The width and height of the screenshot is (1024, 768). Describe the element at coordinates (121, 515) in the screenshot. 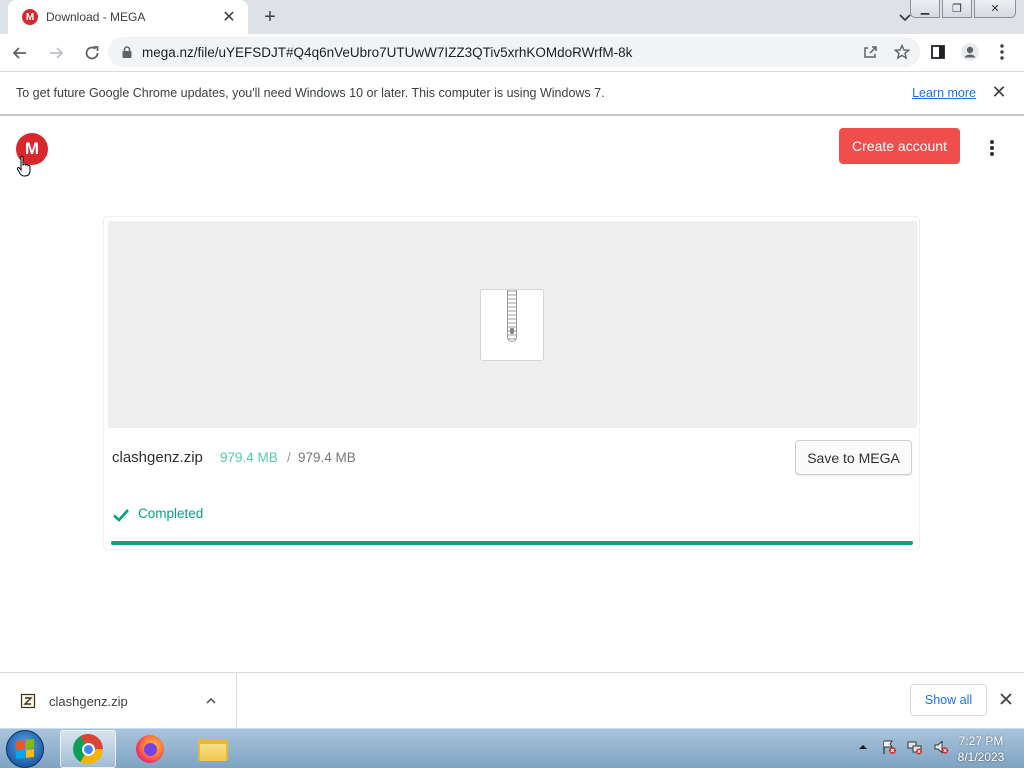

I see `checkmark-icon` at that location.